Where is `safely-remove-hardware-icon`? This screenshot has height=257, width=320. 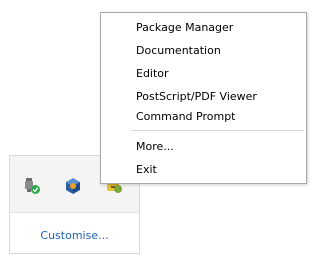
safely-remove-hardware-icon is located at coordinates (32, 186).